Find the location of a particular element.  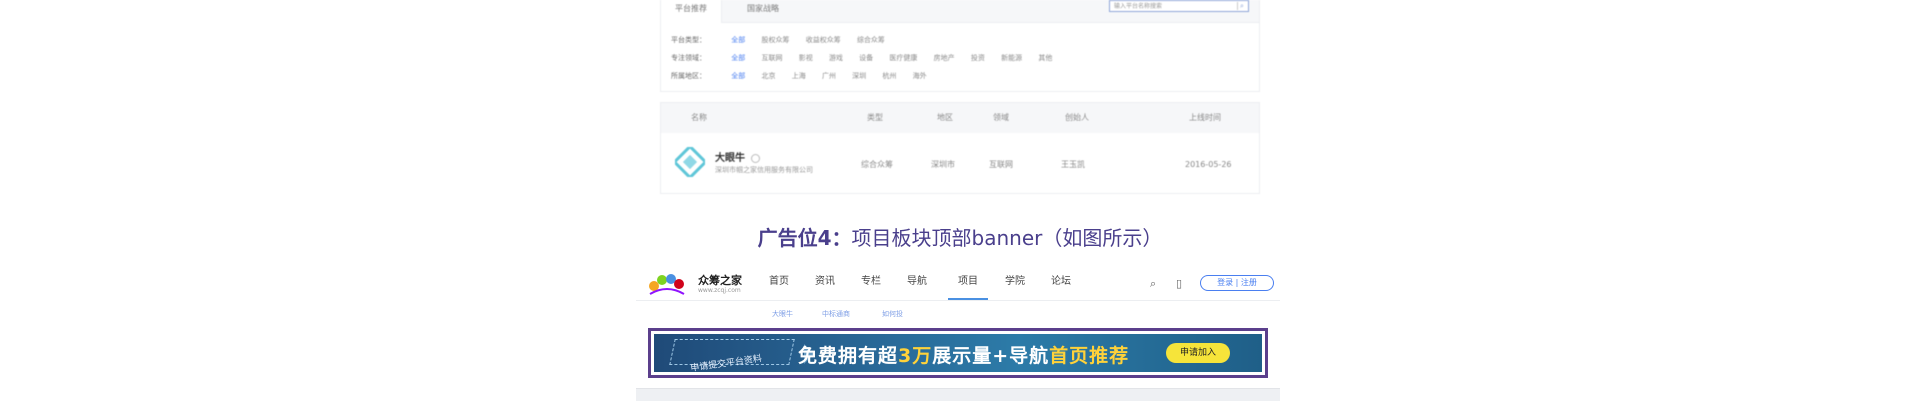

cell-type: 综合众筹 is located at coordinates (877, 164).